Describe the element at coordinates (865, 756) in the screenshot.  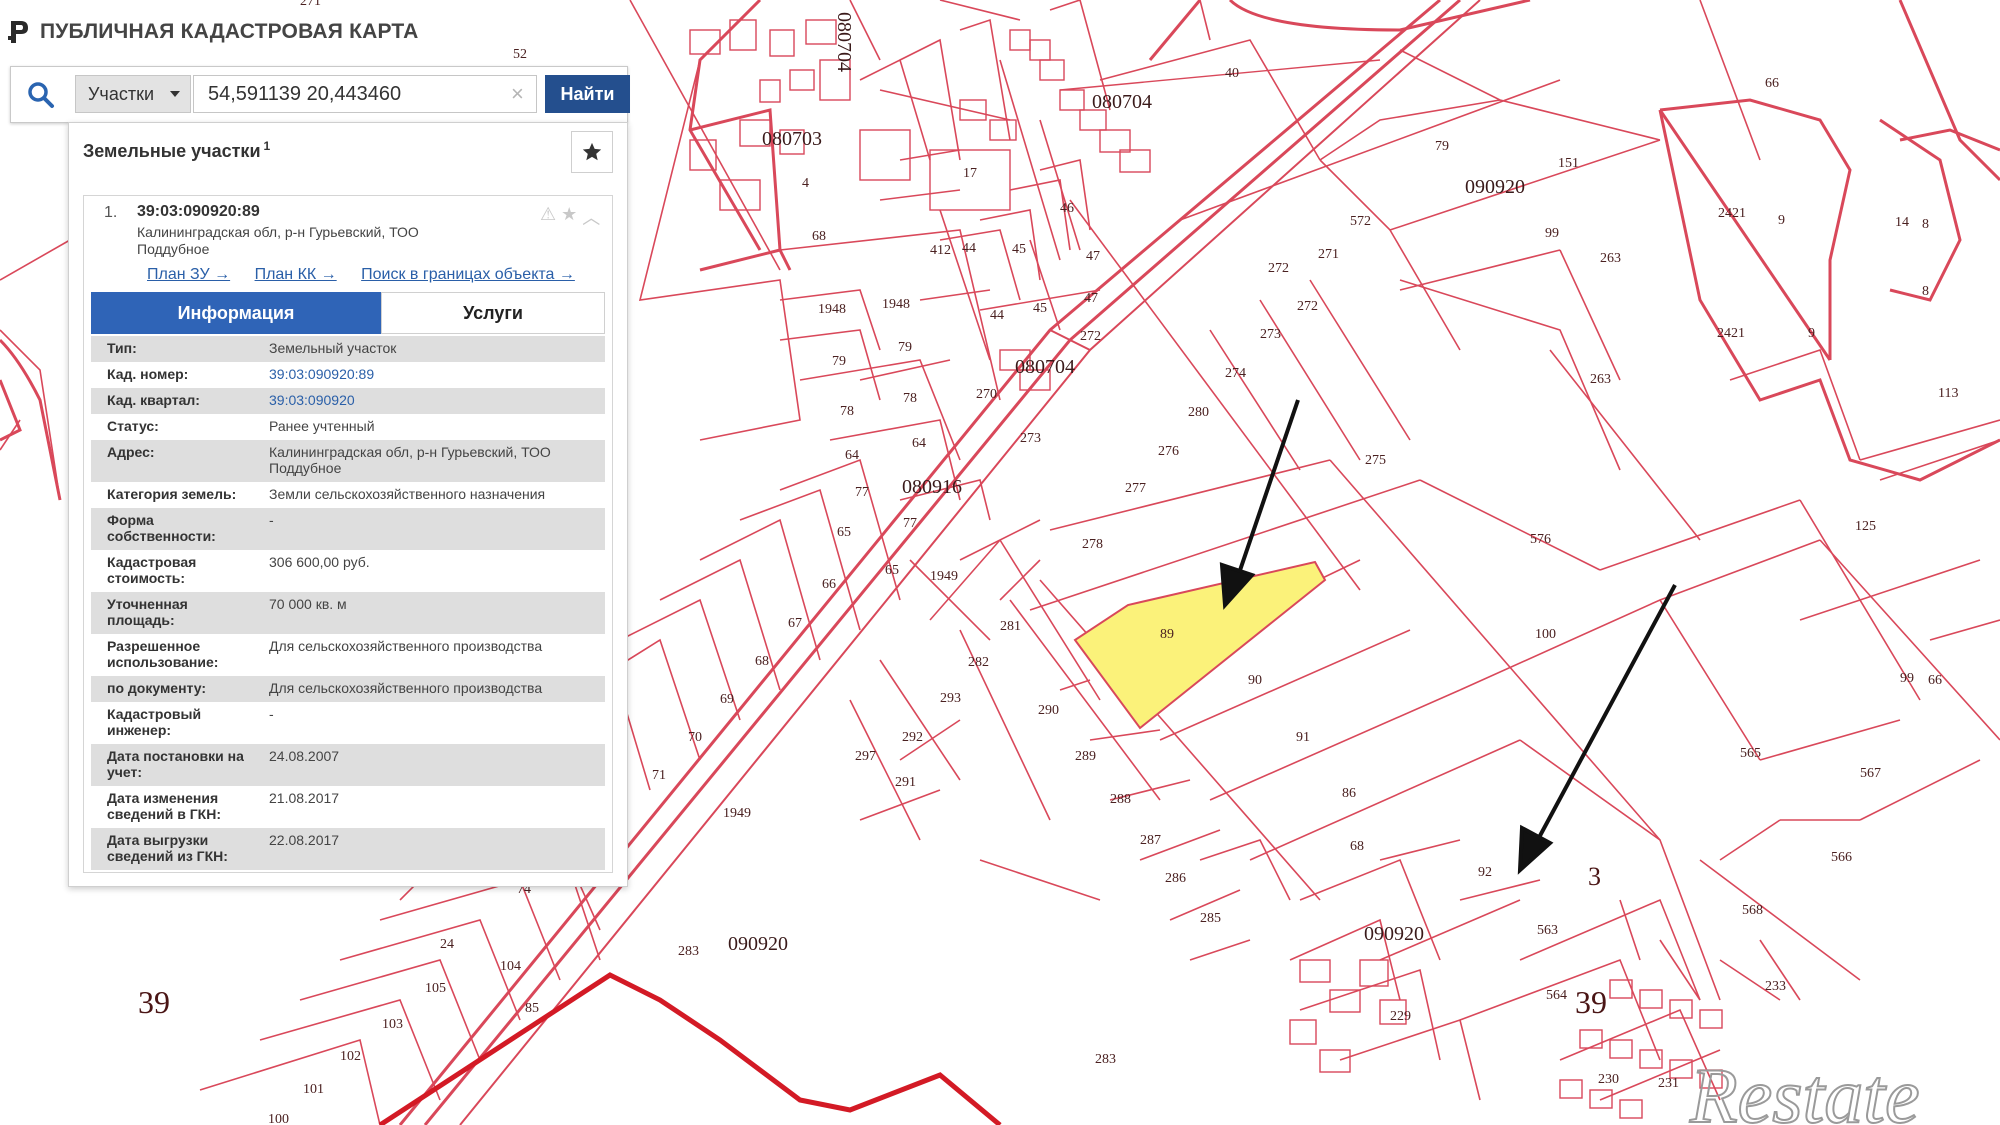
I see `svg-text: 297` at that location.